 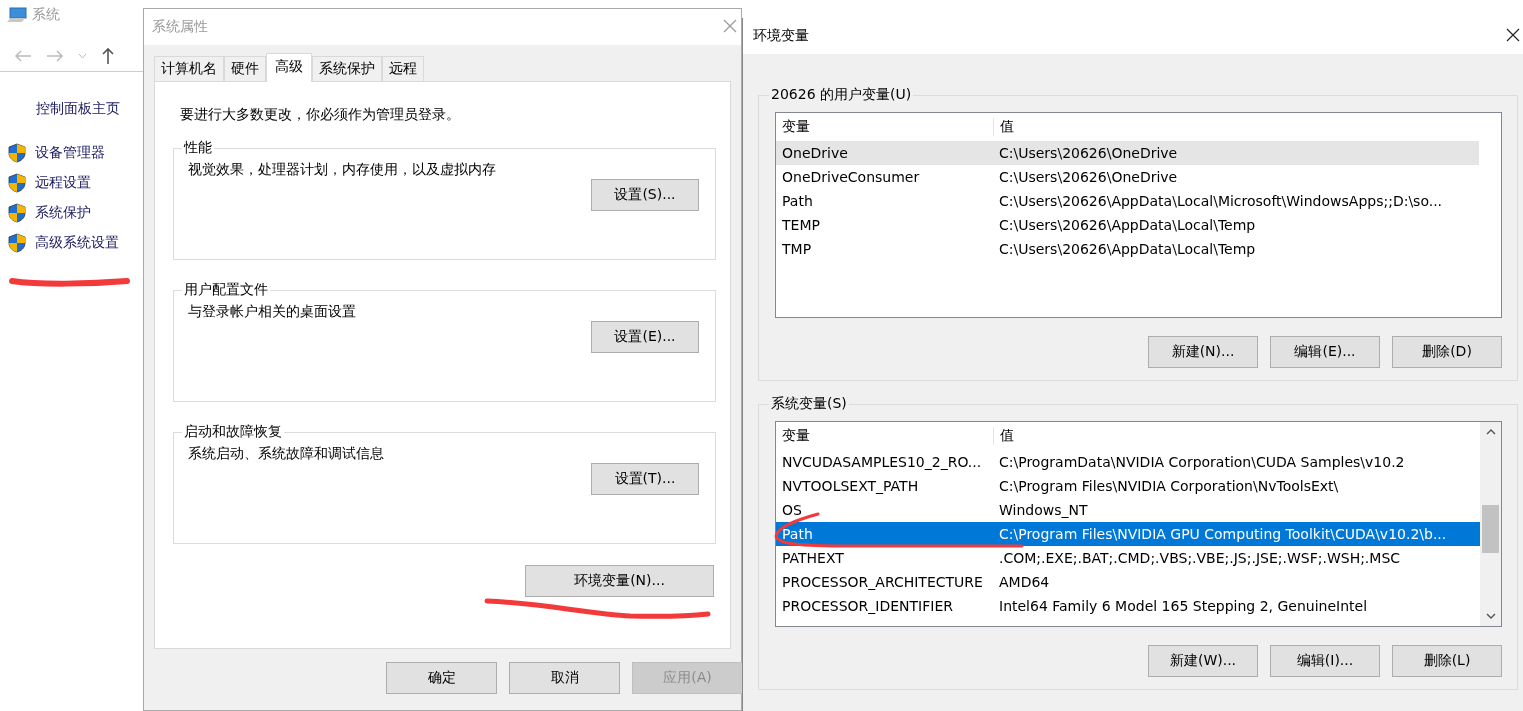 What do you see at coordinates (89, 109) in the screenshot?
I see `home-link: 控制面板主页` at bounding box center [89, 109].